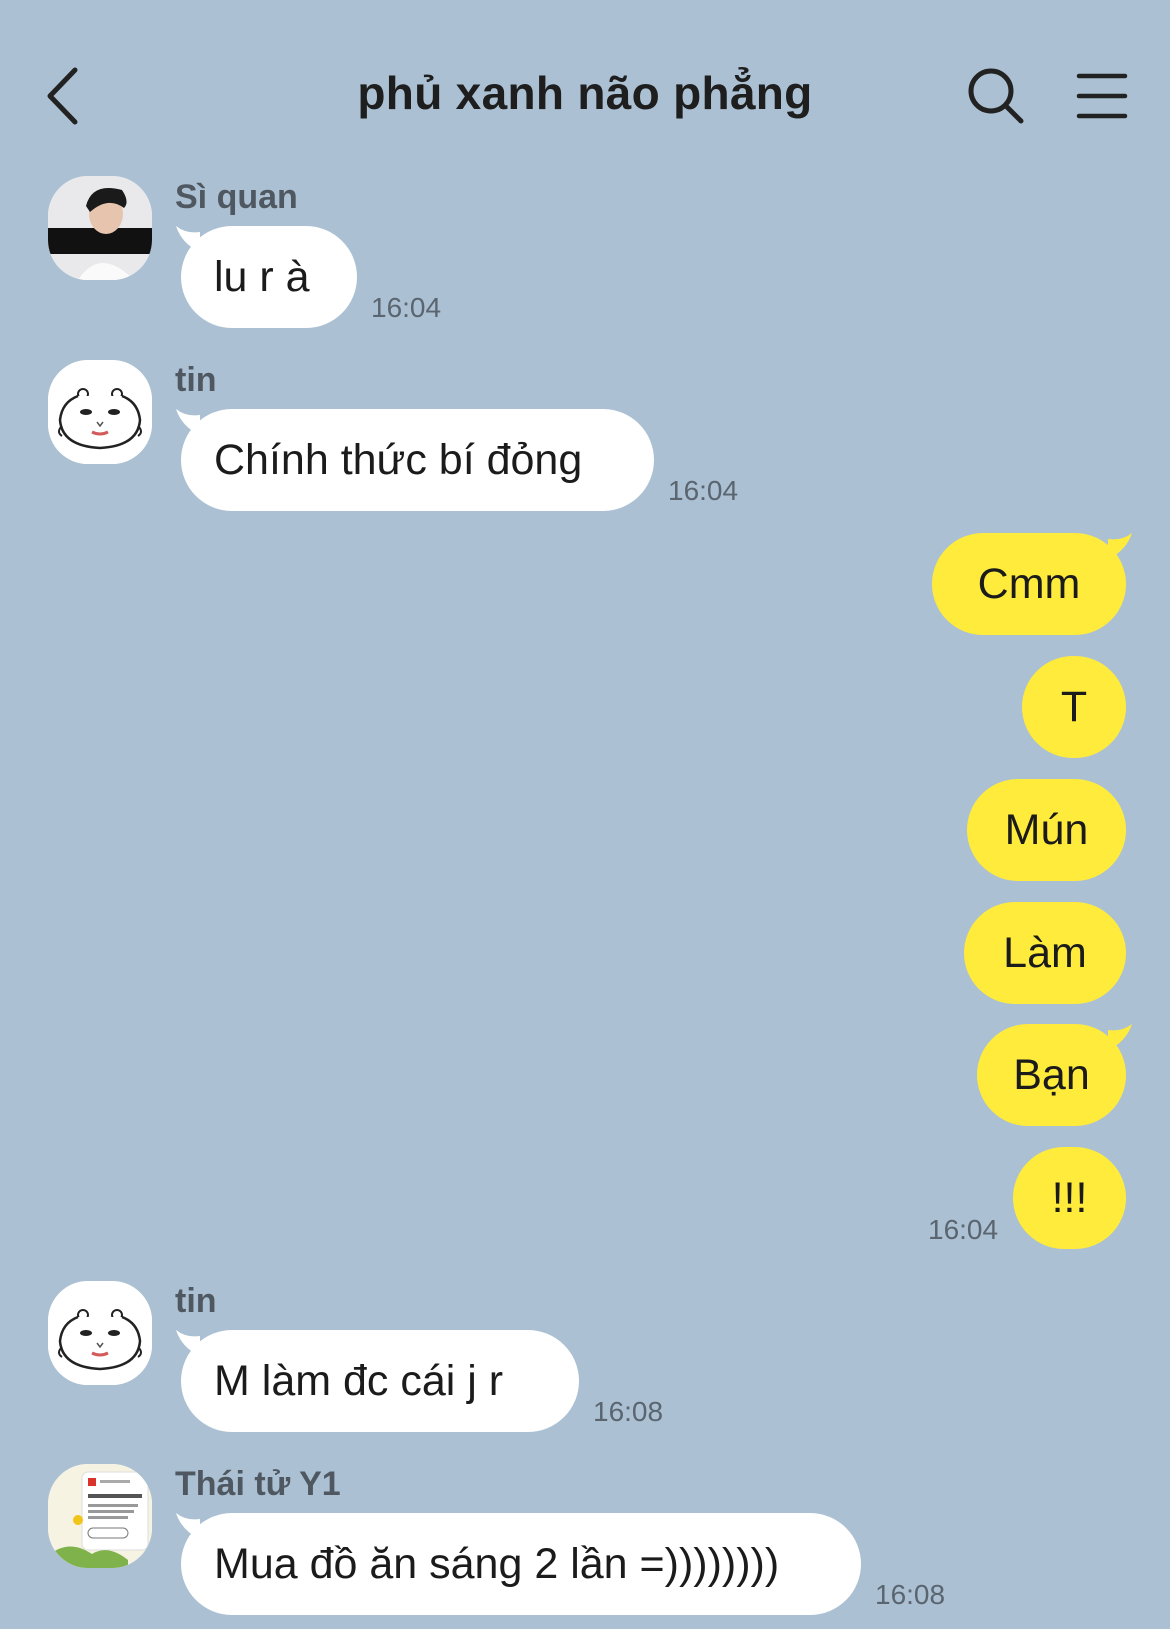  Describe the element at coordinates (1029, 584) in the screenshot. I see `message-bubble-outgoing: Cmm` at that location.